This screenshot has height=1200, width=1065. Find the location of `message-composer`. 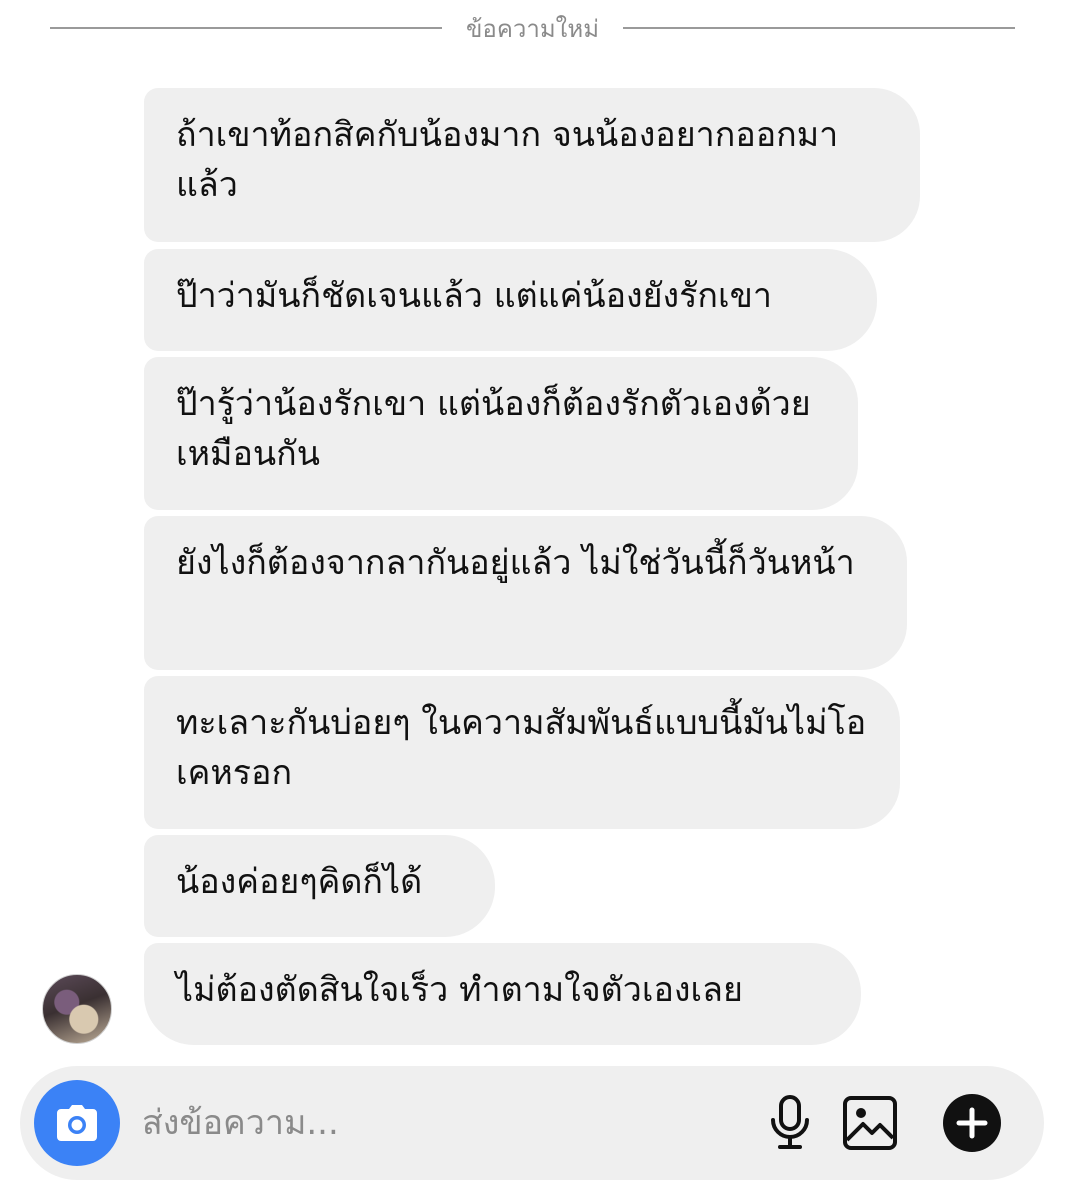

message-composer is located at coordinates (532, 1123).